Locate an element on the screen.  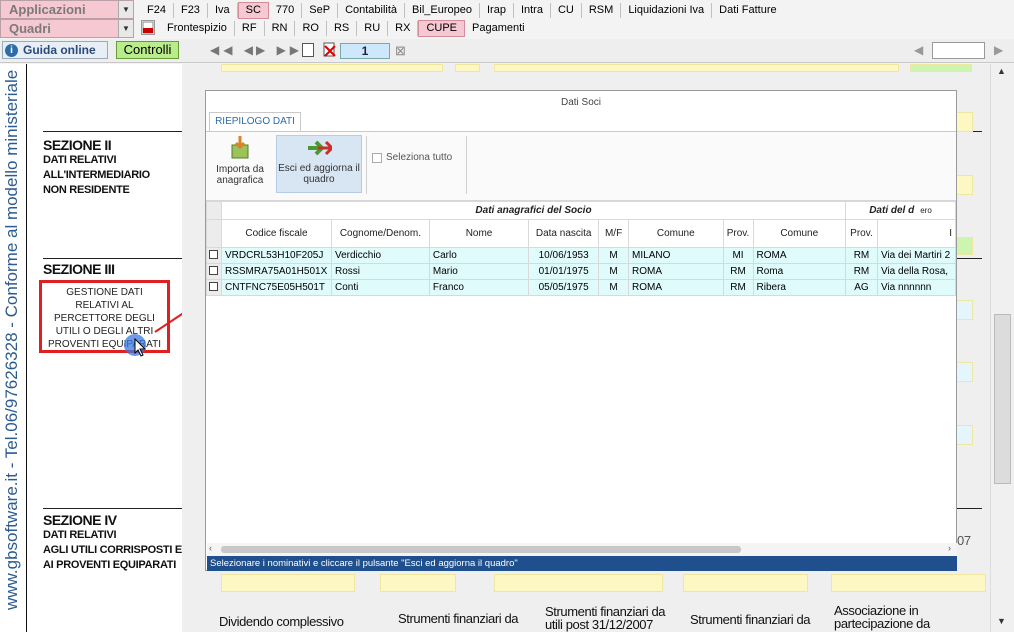
guida-online-label: Guida online is located at coordinates (59, 50).